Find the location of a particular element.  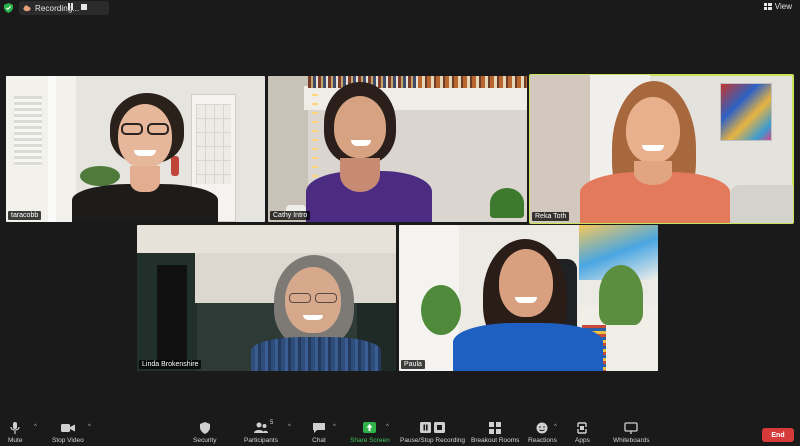

participant-name-label: taracobb is located at coordinates (25, 215).